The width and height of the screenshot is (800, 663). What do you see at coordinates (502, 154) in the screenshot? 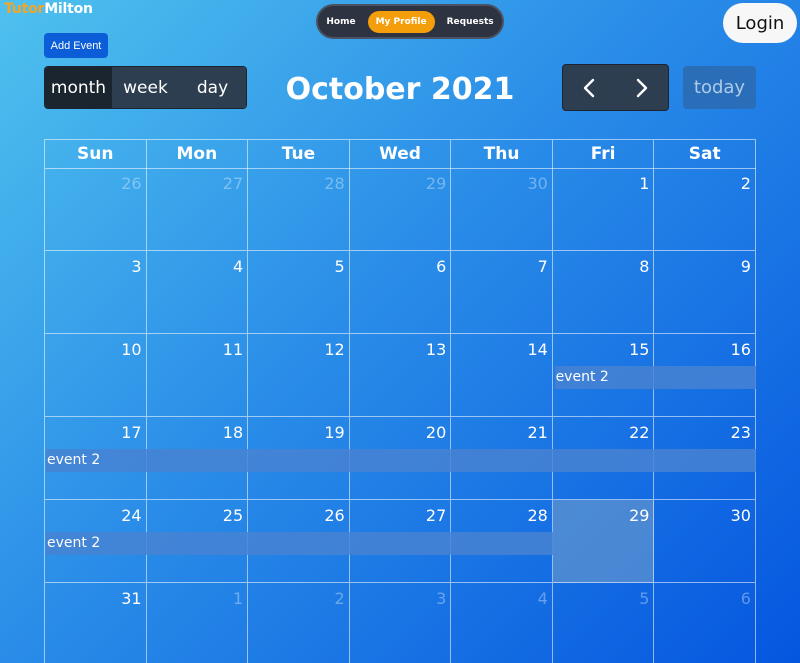
I see `weekday-label: Thu` at bounding box center [502, 154].